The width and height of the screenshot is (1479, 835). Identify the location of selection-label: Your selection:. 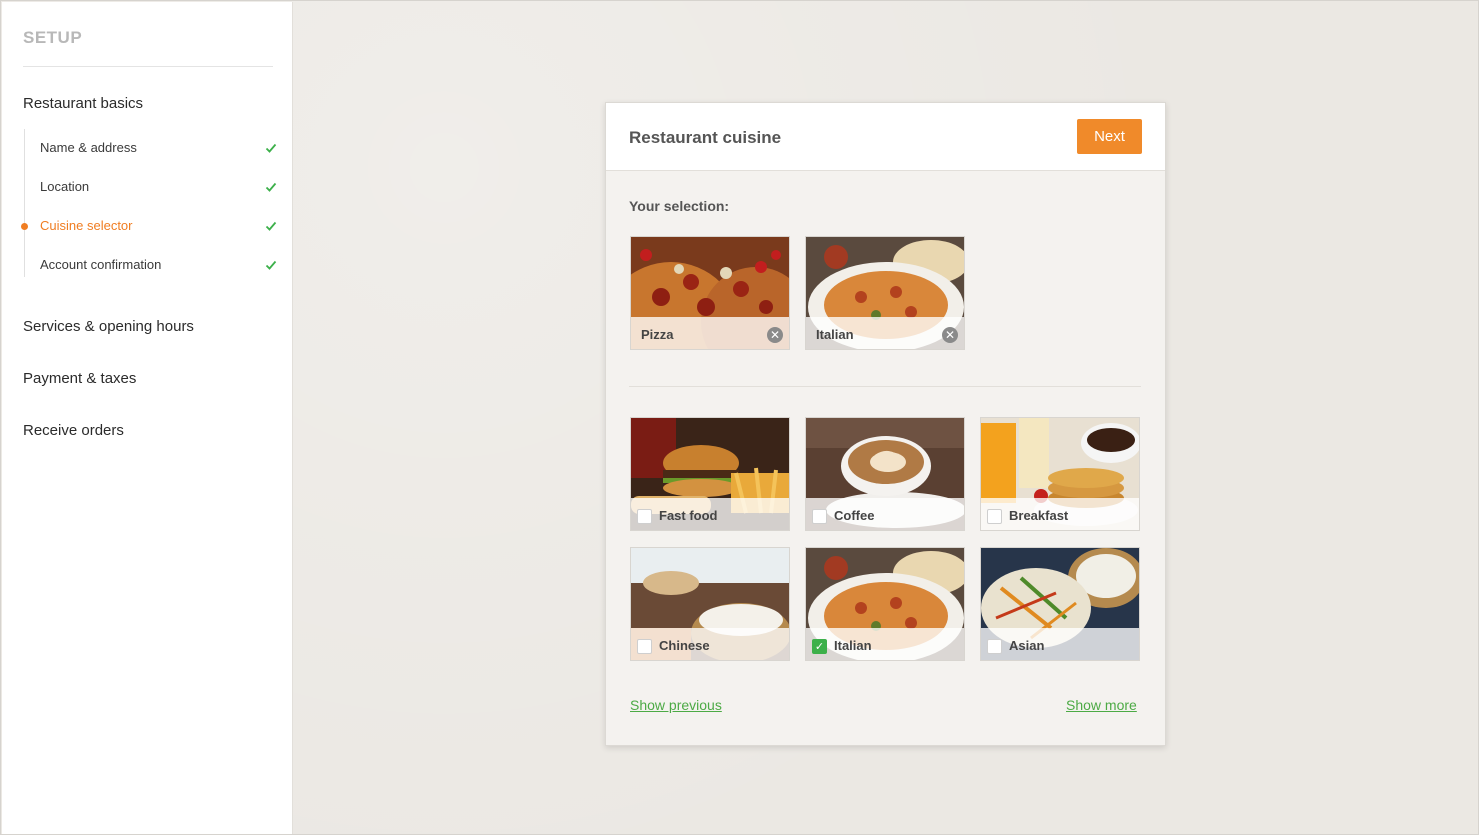
(679, 206).